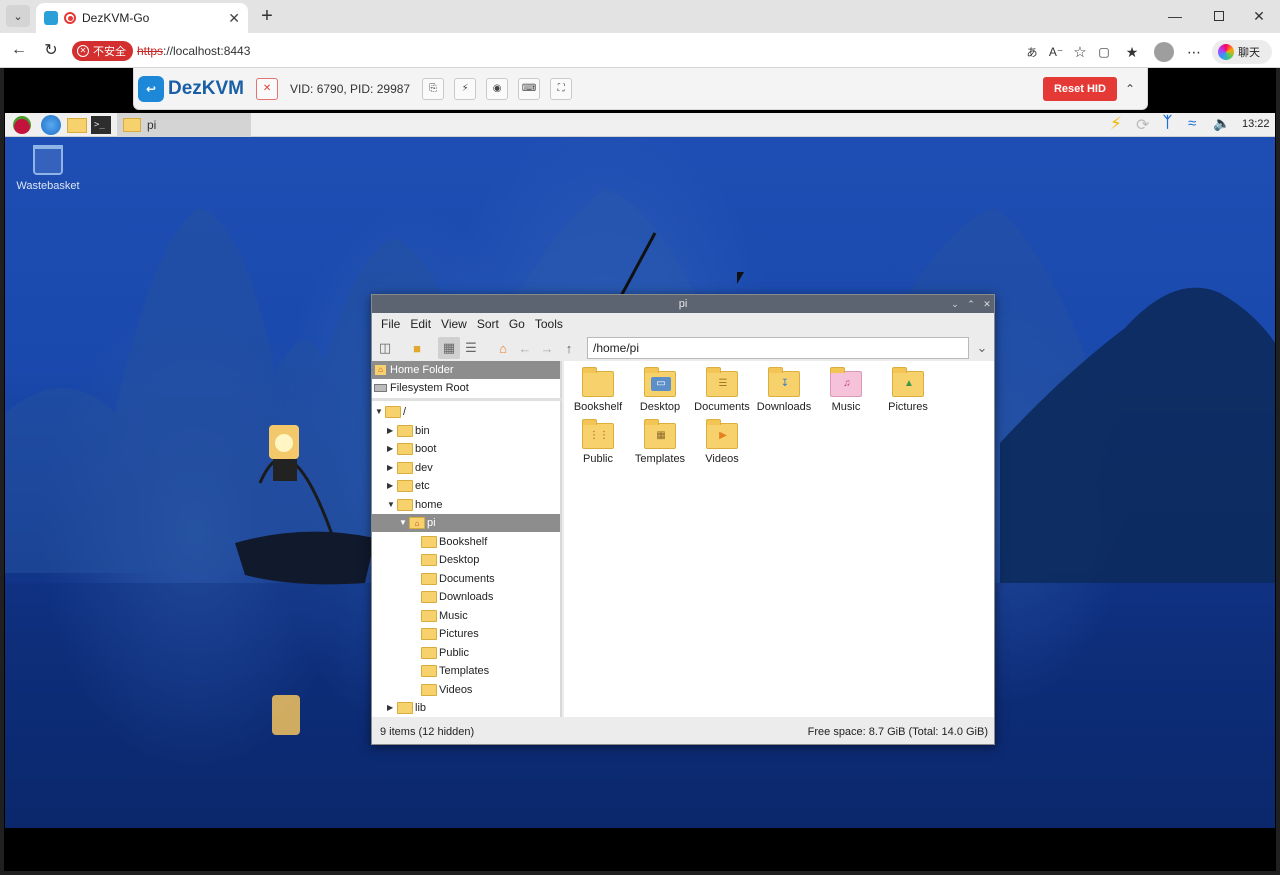 Image resolution: width=1280 pixels, height=875 pixels. Describe the element at coordinates (466, 523) in the screenshot. I see `tree-item-pi: ▼ ⌂ pi` at that location.